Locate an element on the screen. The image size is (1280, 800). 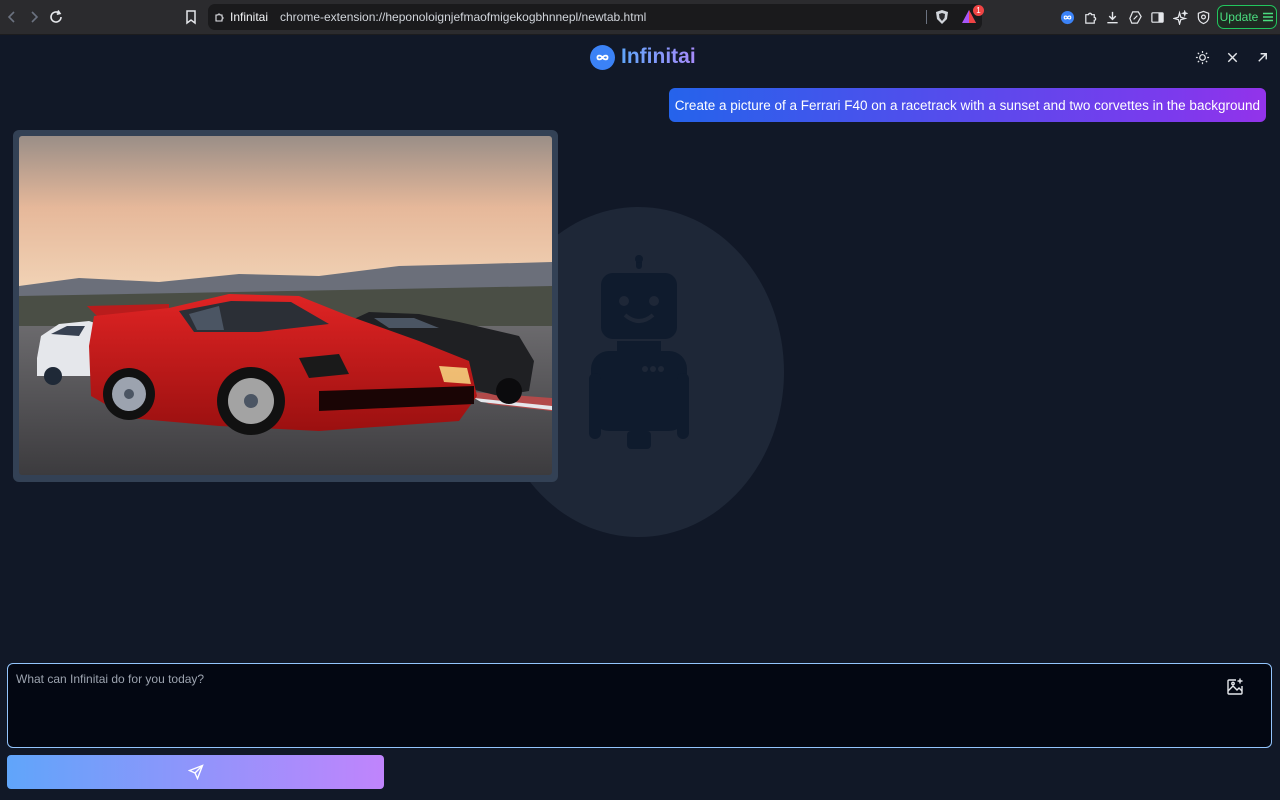
forward-icon is located at coordinates (34, 17).